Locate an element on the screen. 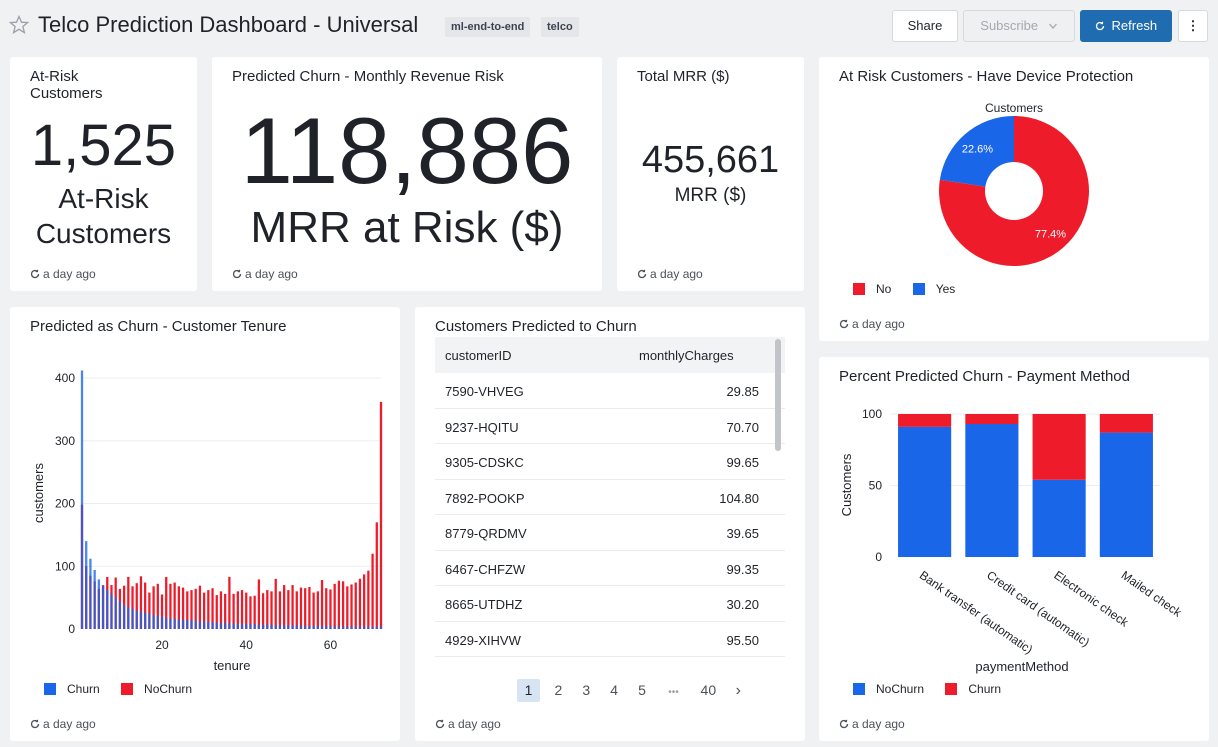 The image size is (1218, 747). pie-slice-label: 22.6% is located at coordinates (977, 150).